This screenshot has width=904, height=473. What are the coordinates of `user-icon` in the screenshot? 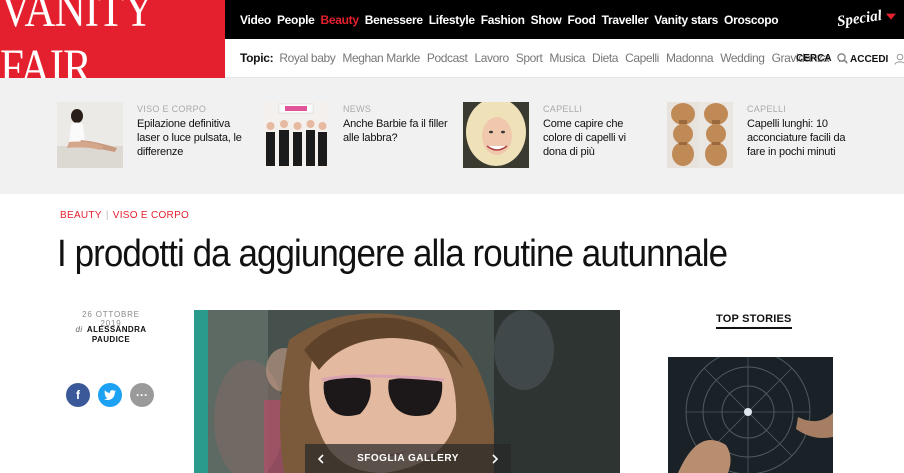 It's located at (899, 59).